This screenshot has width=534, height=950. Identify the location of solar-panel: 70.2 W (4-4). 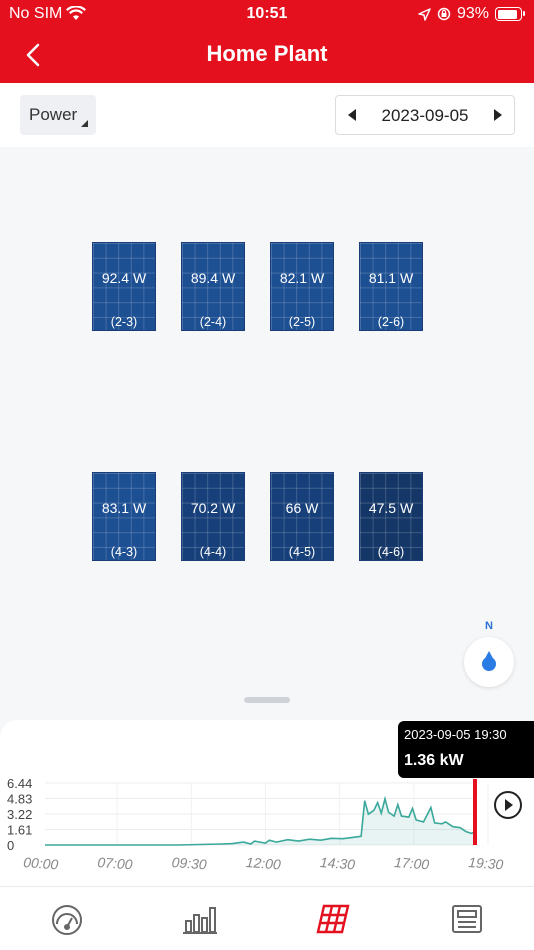
(213, 516).